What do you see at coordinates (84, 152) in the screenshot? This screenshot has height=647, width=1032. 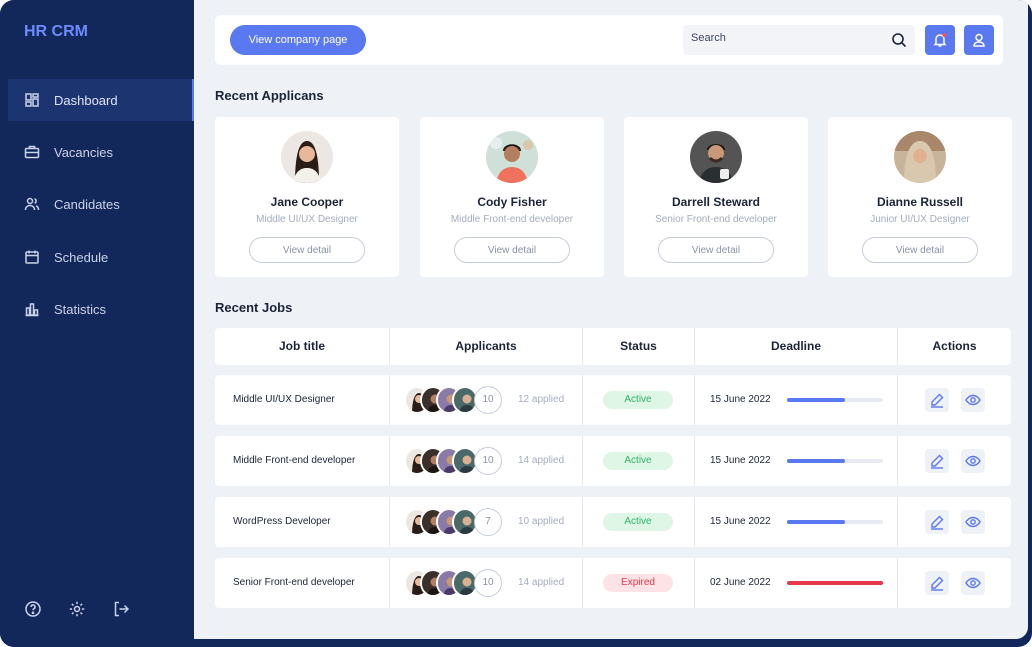 I see `sidebar-item-label: Vacancies` at bounding box center [84, 152].